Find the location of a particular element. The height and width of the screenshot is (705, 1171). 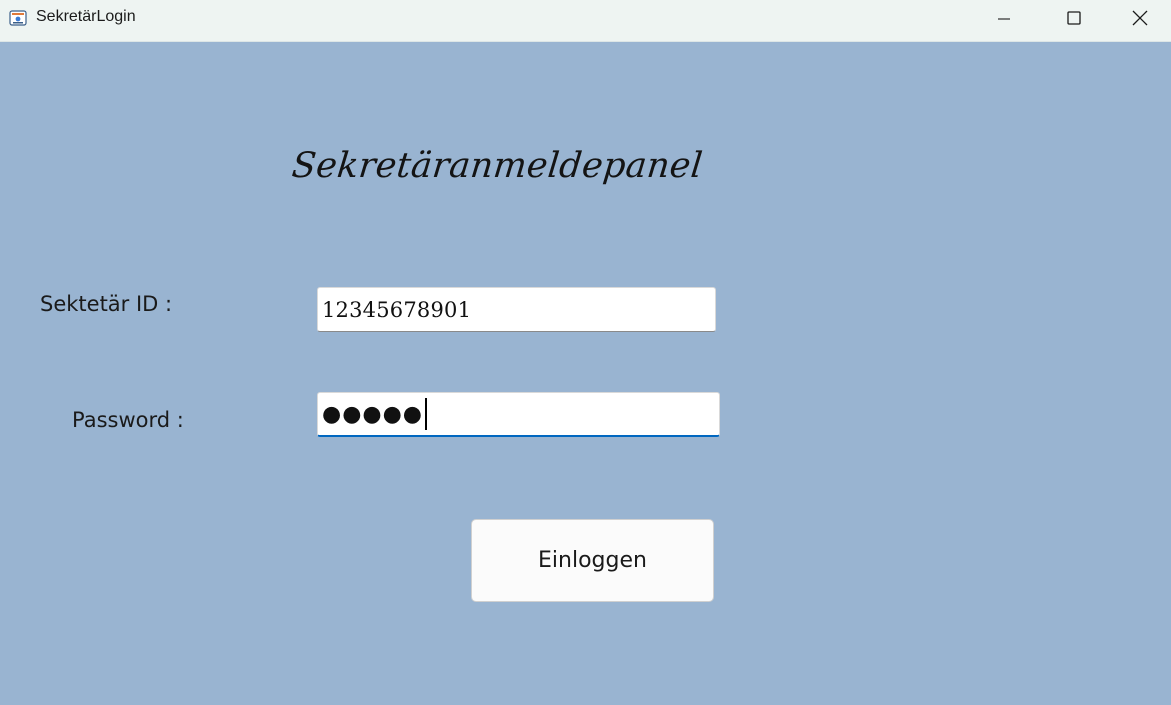

close-icon is located at coordinates (1140, 18).